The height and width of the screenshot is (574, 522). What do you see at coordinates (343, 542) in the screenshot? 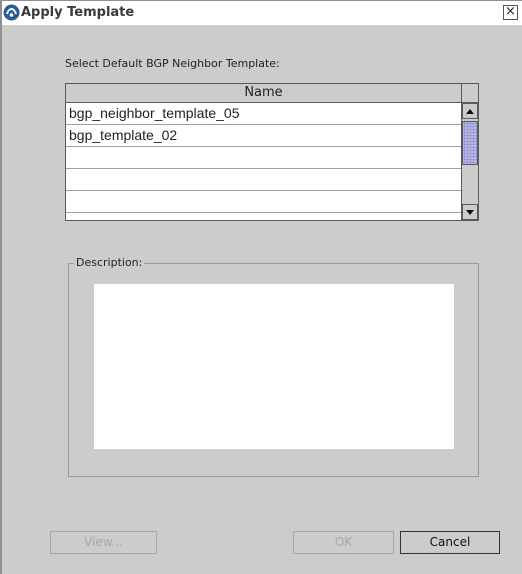
I see `ok-button: OK` at bounding box center [343, 542].